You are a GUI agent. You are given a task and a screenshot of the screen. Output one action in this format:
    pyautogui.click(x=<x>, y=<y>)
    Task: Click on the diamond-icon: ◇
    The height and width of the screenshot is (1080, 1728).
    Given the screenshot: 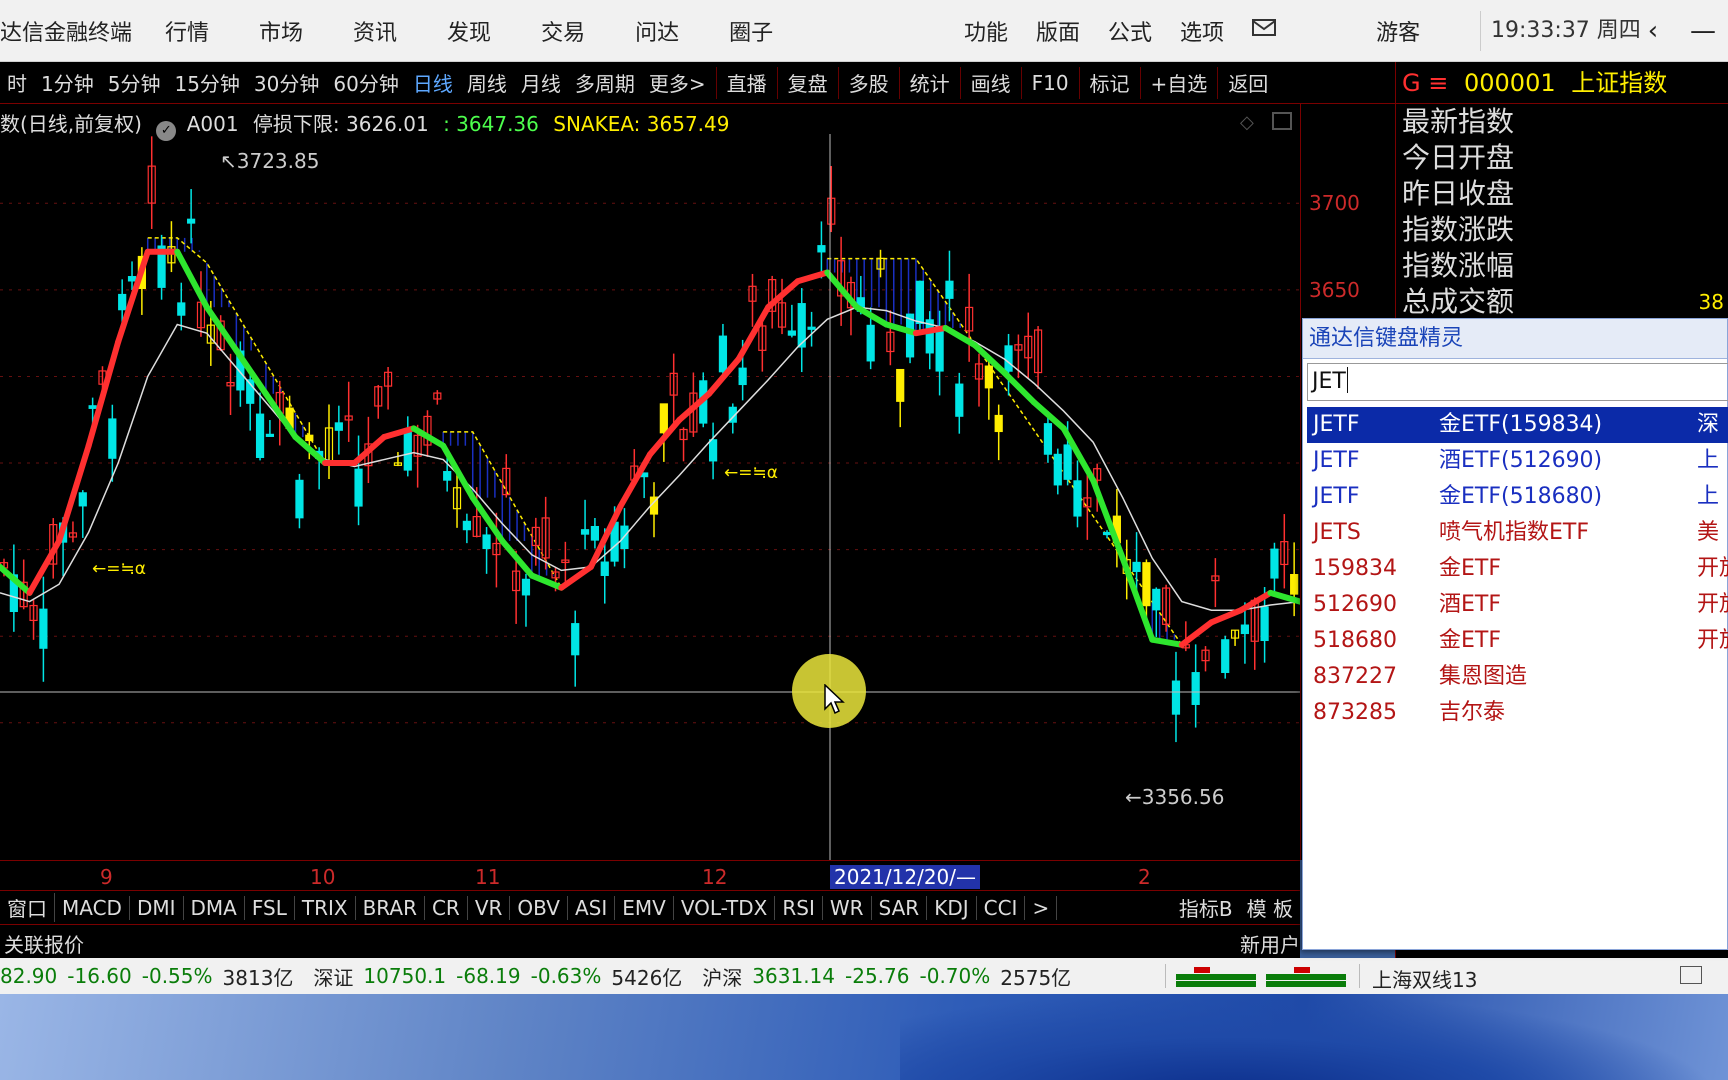 What is the action you would take?
    pyautogui.click(x=1247, y=122)
    